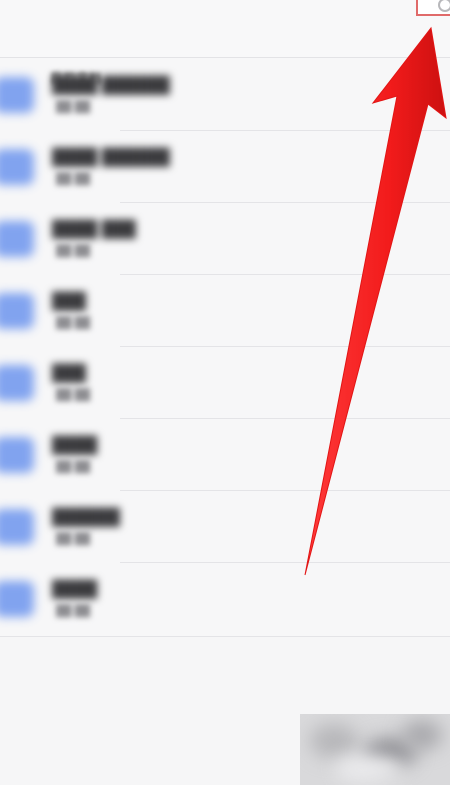 This screenshot has height=785, width=450. I want to click on list-item-name: ██████, so click(86, 517).